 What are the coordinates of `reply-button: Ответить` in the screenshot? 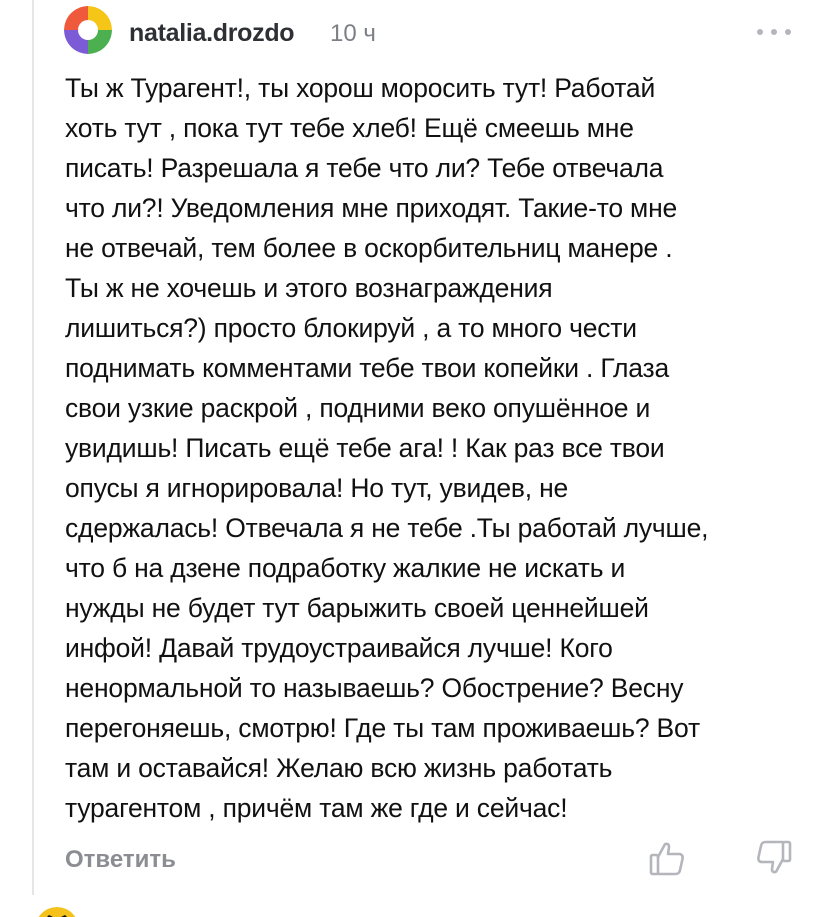 It's located at (120, 860).